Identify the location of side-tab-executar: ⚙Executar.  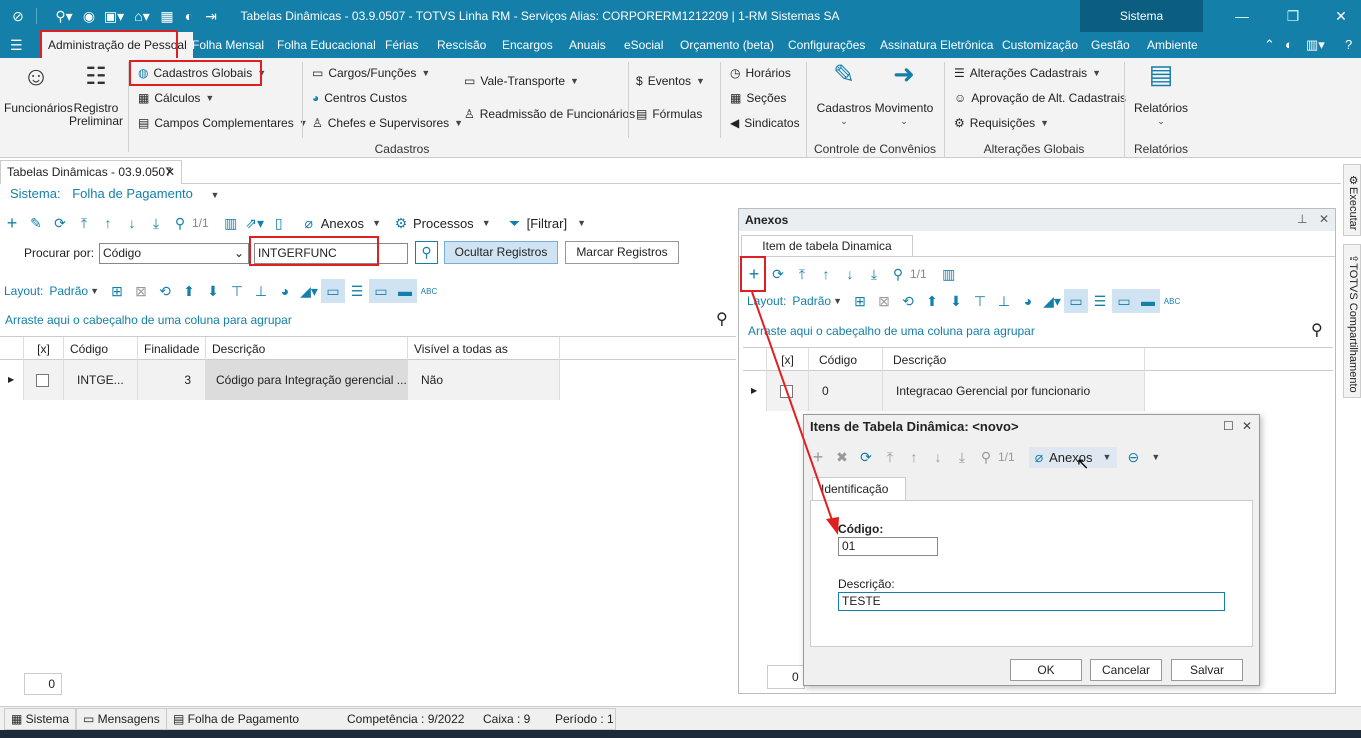
(1352, 200).